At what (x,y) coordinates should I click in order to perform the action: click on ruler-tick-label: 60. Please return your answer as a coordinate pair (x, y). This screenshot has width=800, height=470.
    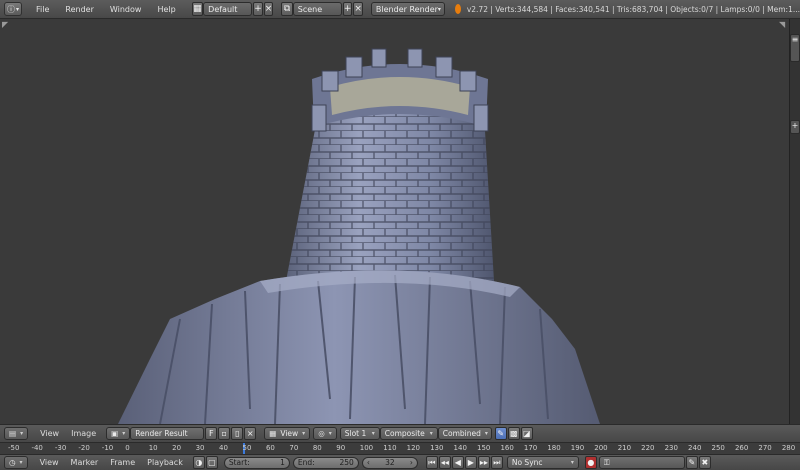
    Looking at the image, I should click on (270, 448).